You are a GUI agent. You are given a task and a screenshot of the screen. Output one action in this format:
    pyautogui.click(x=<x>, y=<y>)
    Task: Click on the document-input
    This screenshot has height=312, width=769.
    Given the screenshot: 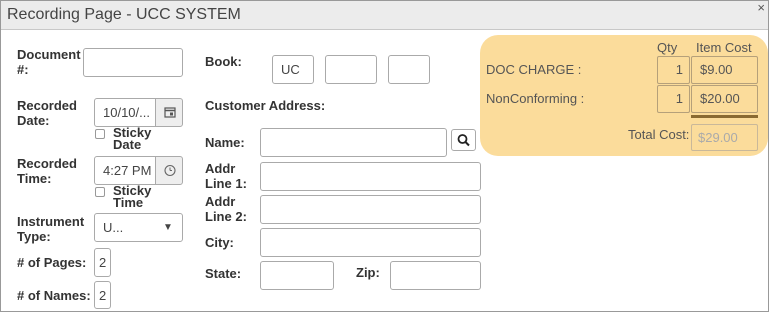 What is the action you would take?
    pyautogui.click(x=133, y=62)
    